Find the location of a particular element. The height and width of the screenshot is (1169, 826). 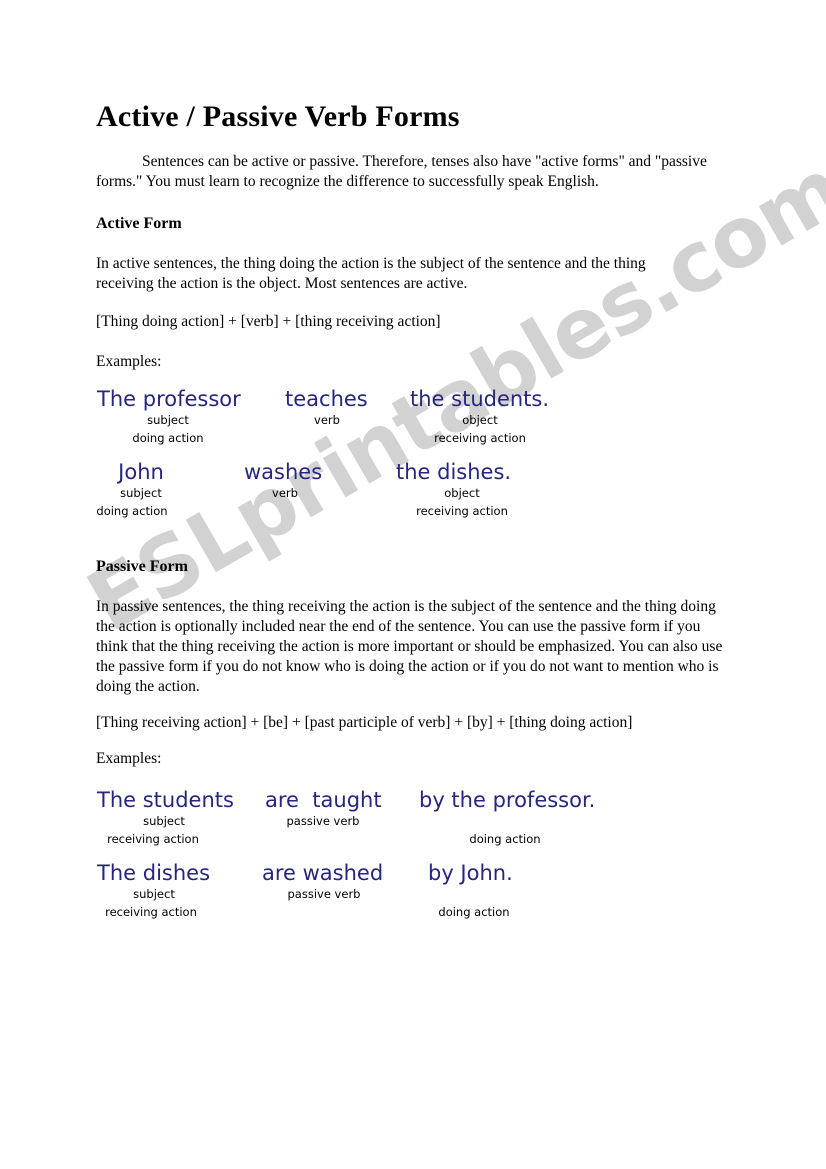

example-subject-text: The students is located at coordinates (165, 800).